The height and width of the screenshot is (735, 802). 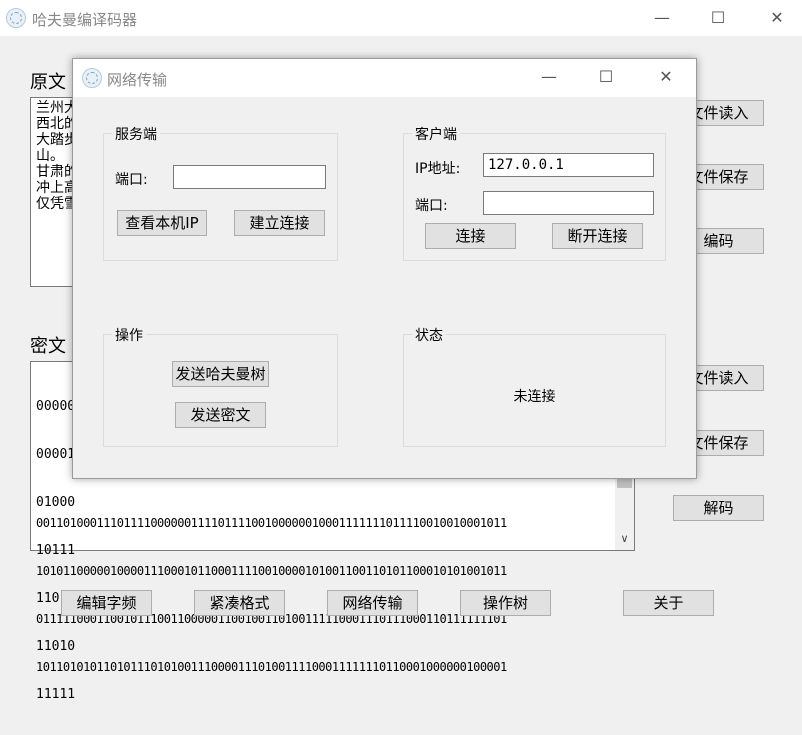 I want to click on server-group, so click(x=220, y=197).